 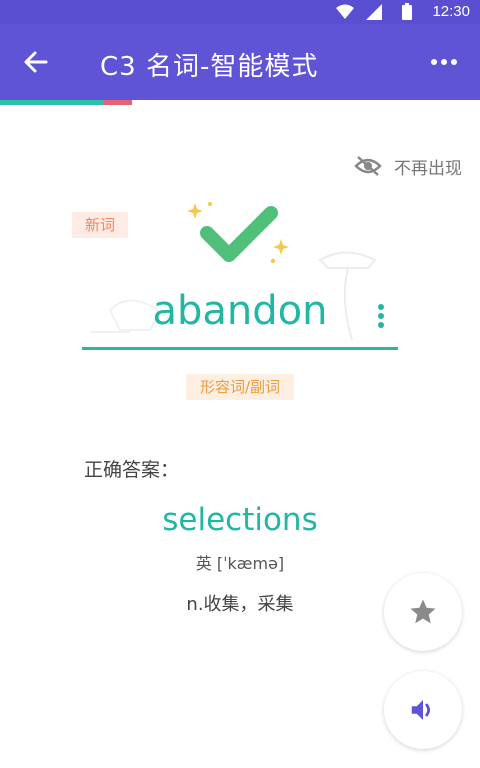 What do you see at coordinates (444, 62) in the screenshot?
I see `more-options-icon` at bounding box center [444, 62].